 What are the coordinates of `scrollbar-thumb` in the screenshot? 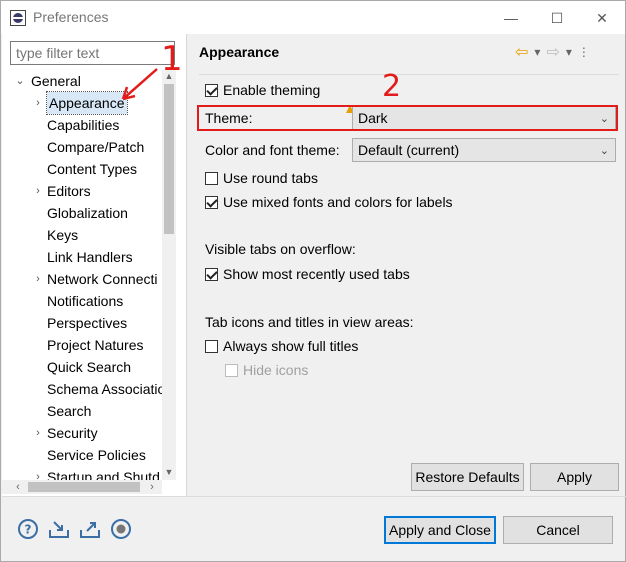 It's located at (84, 487).